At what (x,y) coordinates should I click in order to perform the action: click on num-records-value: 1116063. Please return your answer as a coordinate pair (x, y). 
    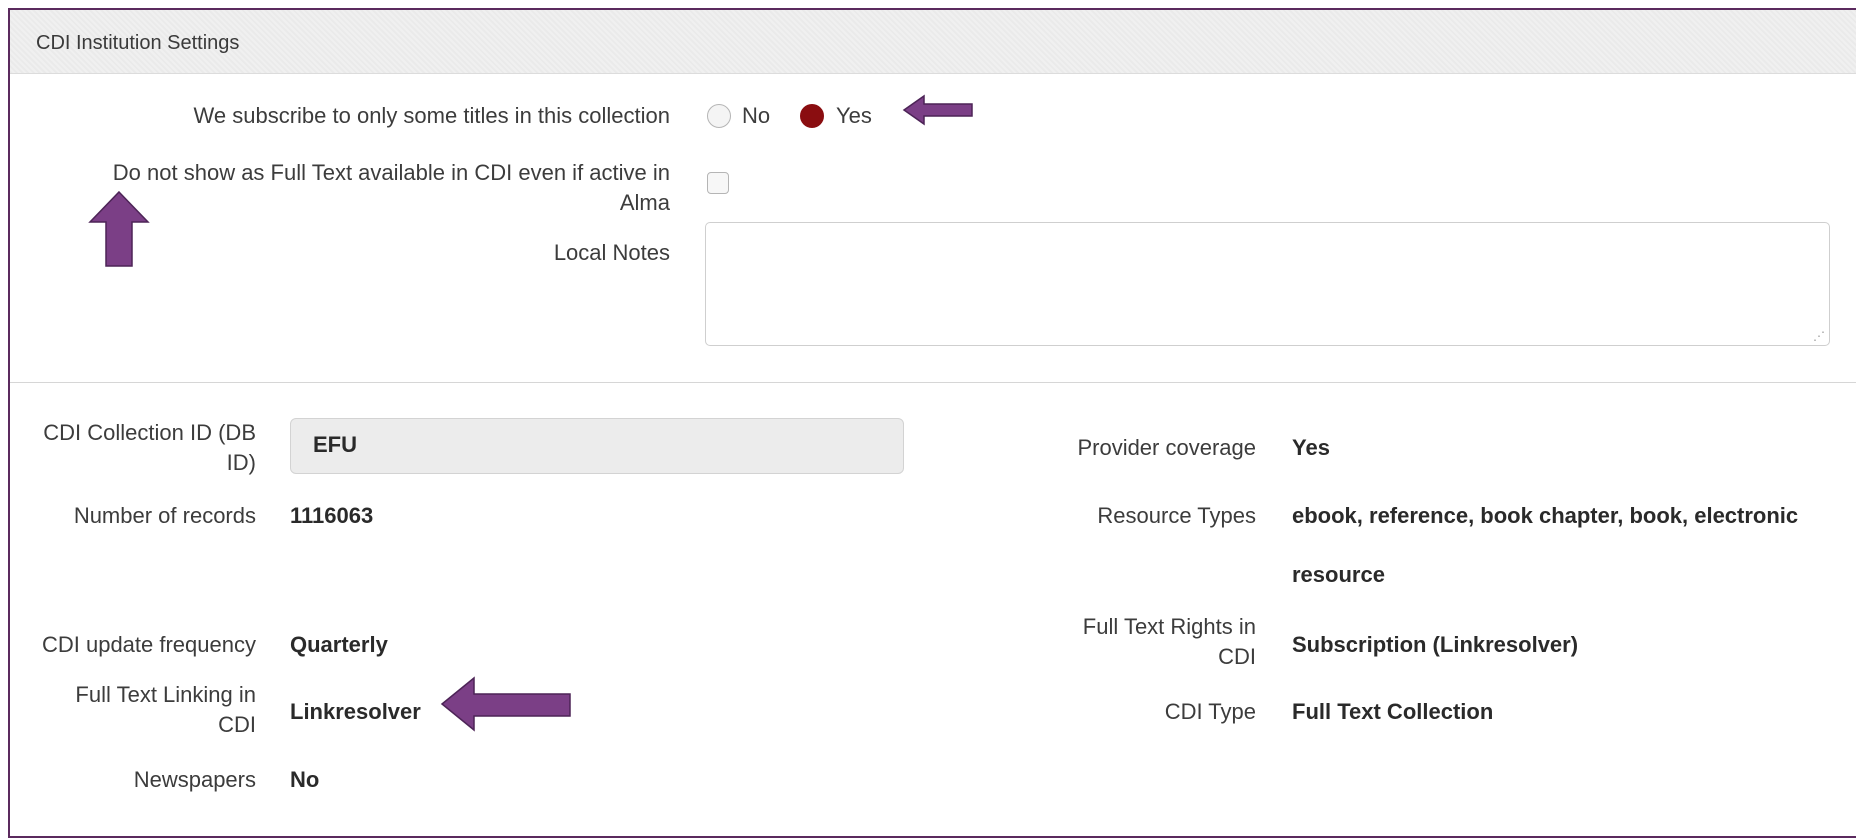
    Looking at the image, I should click on (332, 515).